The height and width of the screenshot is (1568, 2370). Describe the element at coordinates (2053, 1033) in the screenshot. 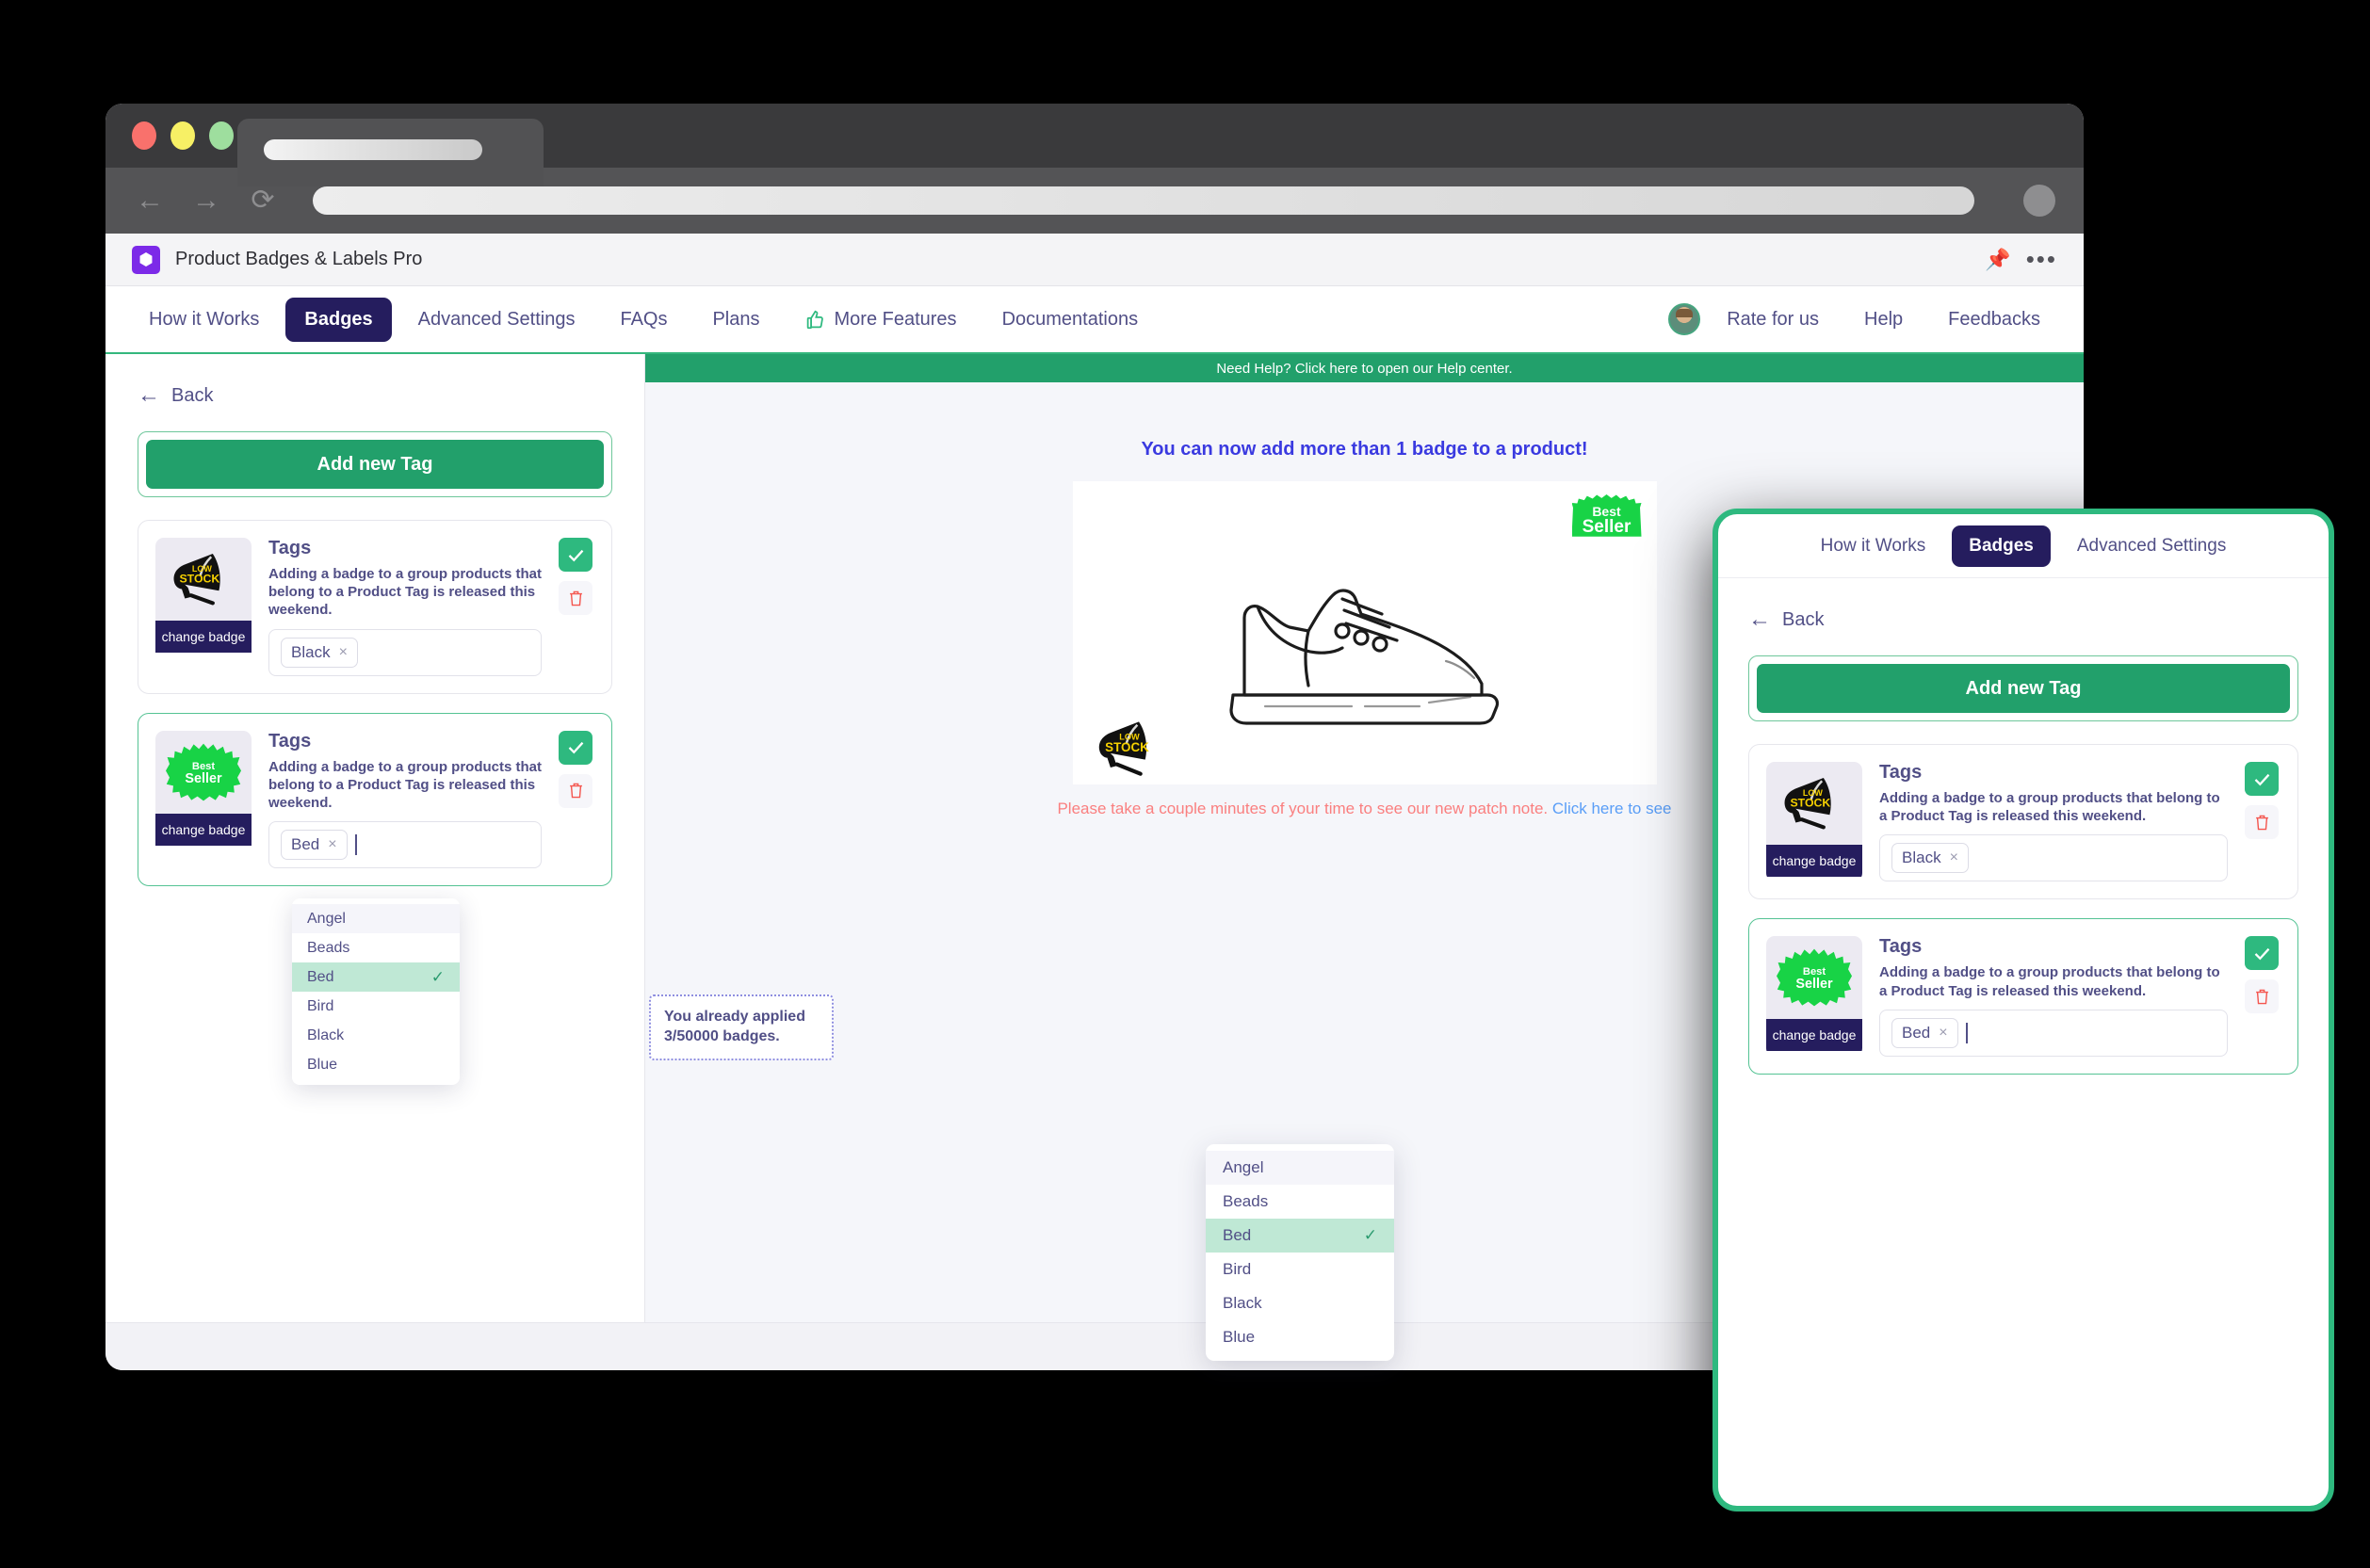

I see `mobile-tag-input: Bed ×` at that location.